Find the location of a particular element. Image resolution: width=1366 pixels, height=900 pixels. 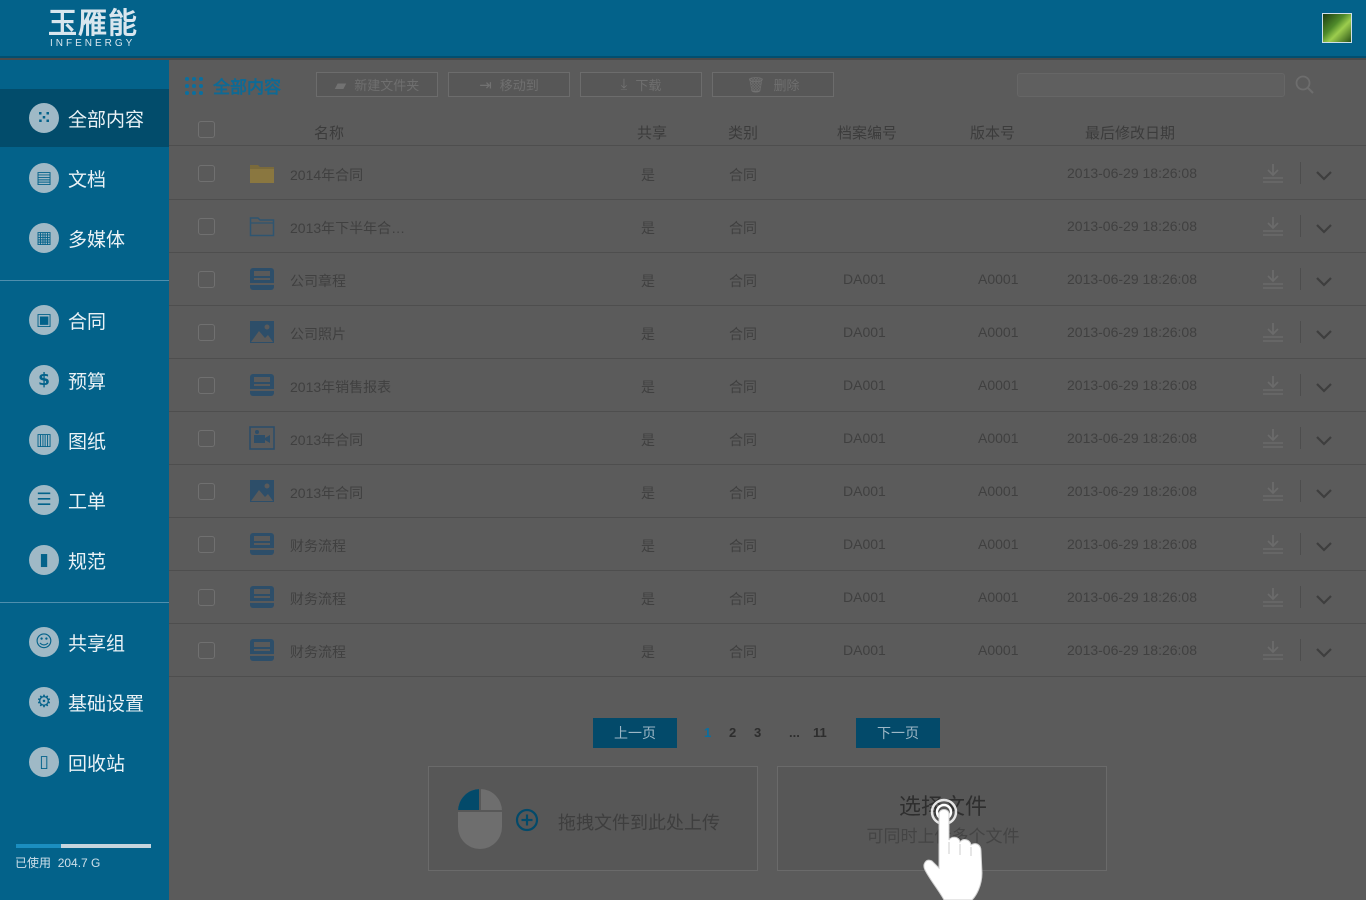

top-bar: 玉雁能 INFENERGY is located at coordinates (683, 29).